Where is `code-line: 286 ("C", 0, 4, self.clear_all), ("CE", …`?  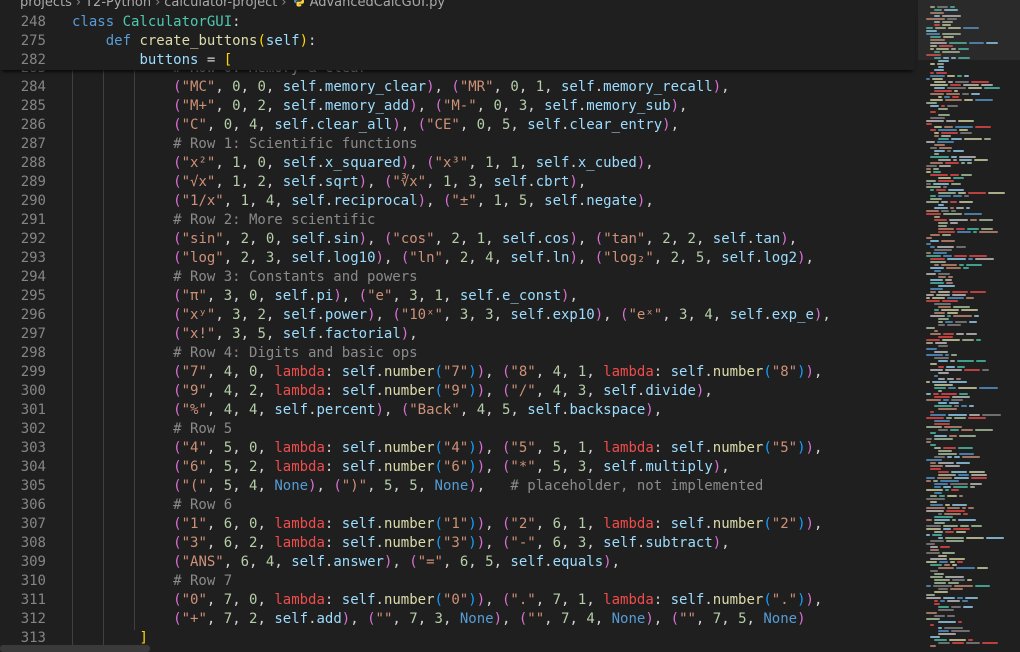
code-line: 286 ("C", 0, 4, self.clear_all), ("CE", … is located at coordinates (457, 125).